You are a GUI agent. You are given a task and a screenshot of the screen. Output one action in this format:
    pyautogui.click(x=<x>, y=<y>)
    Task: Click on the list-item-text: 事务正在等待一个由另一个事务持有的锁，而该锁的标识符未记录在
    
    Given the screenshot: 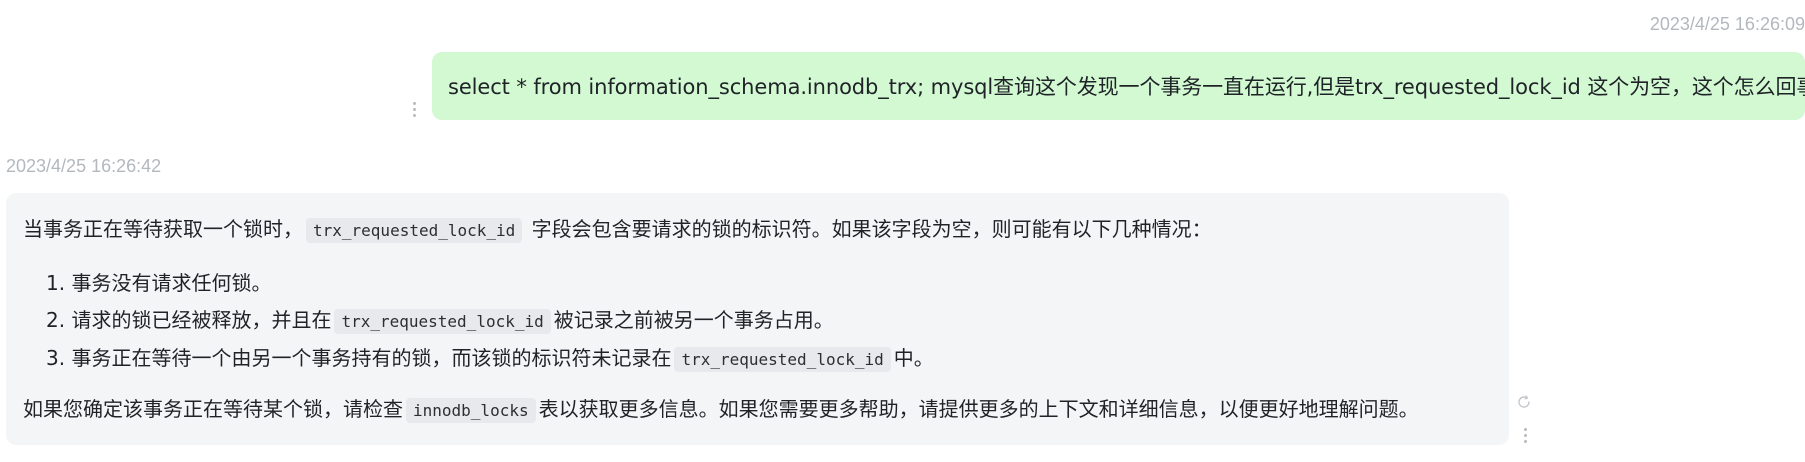 What is the action you would take?
    pyautogui.click(x=371, y=358)
    